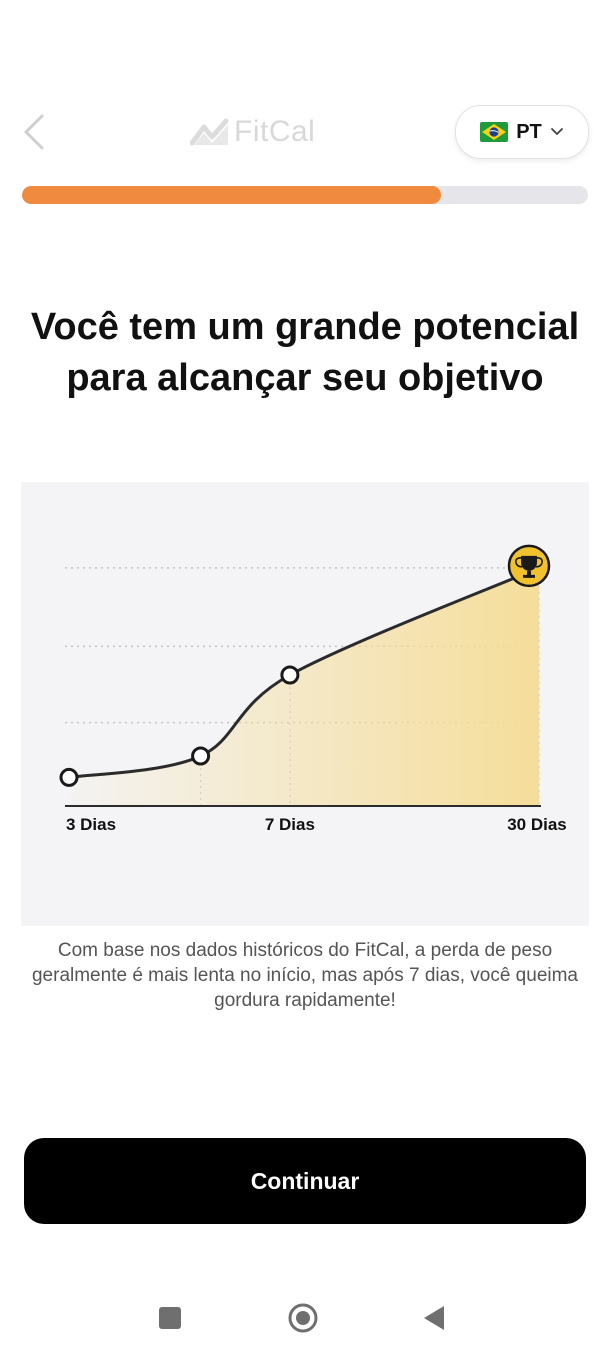  Describe the element at coordinates (290, 824) in the screenshot. I see `x-tick-label-1: 7 Dias` at that location.